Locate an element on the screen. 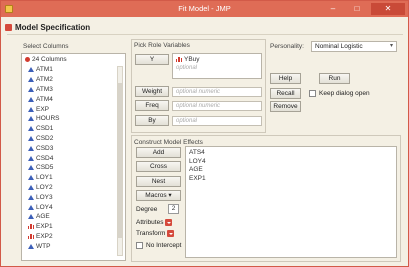  minimize-button: – is located at coordinates (333, 9).